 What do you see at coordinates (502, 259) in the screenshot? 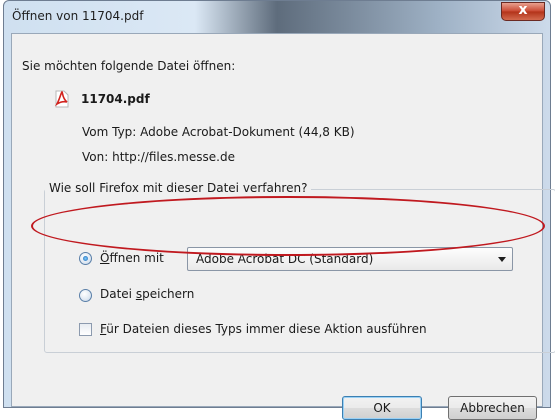
I see `dropdown-arrow-icon` at bounding box center [502, 259].